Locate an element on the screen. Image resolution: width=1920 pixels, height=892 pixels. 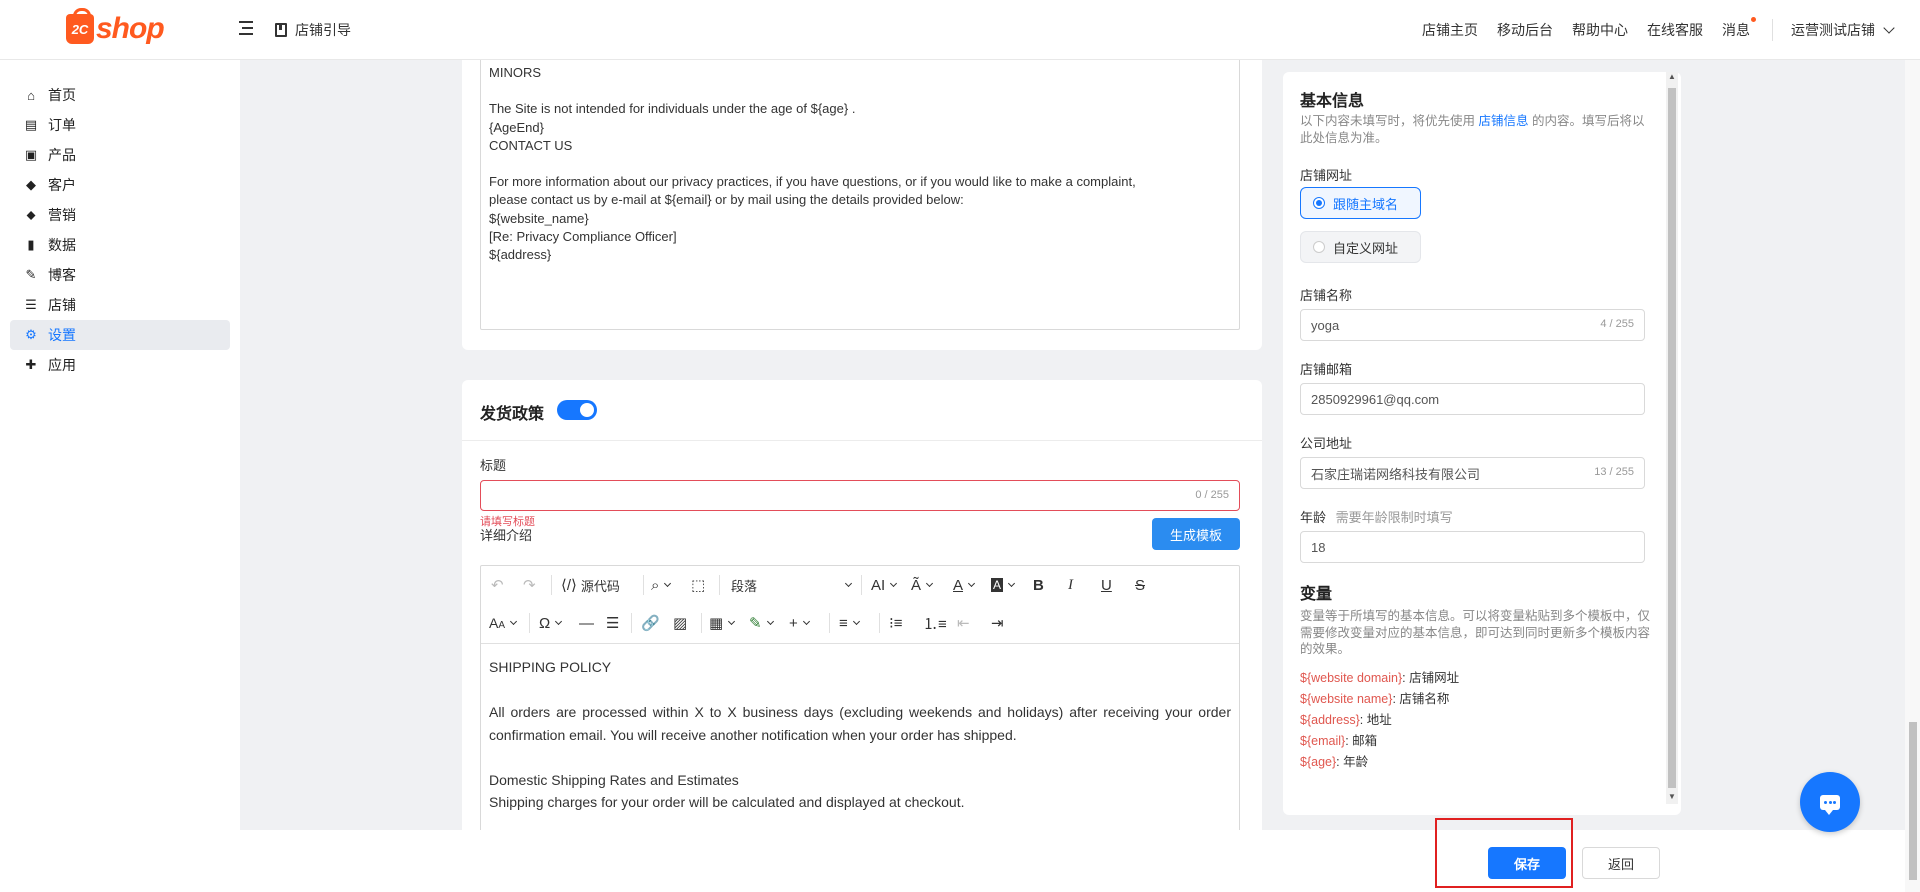
variable-meaning: 年龄 is located at coordinates (1356, 762).